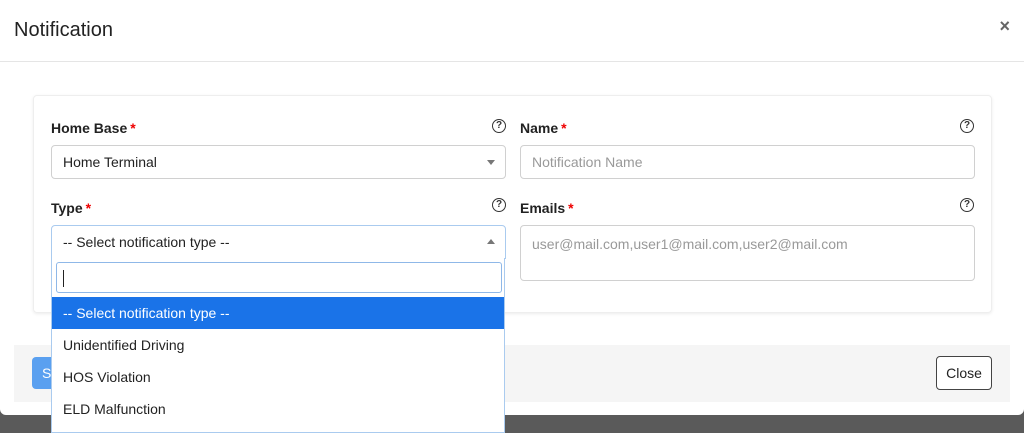  What do you see at coordinates (964, 373) in the screenshot?
I see `close-button: Close` at bounding box center [964, 373].